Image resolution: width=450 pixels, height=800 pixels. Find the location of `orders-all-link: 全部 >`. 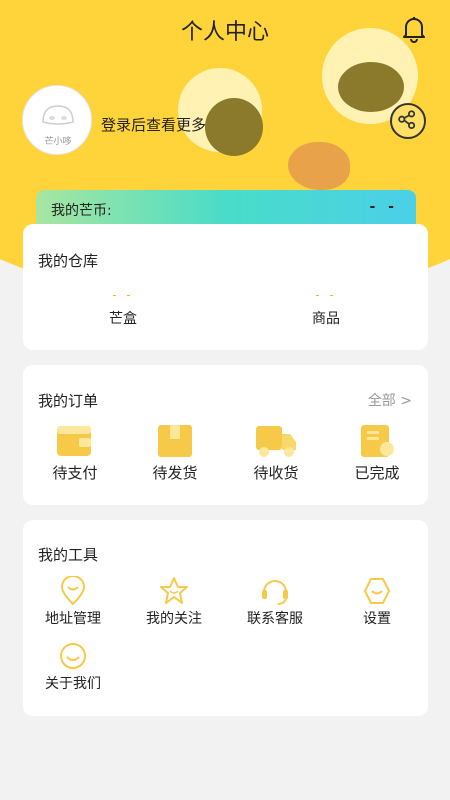

orders-all-link: 全部 > is located at coordinates (390, 400).